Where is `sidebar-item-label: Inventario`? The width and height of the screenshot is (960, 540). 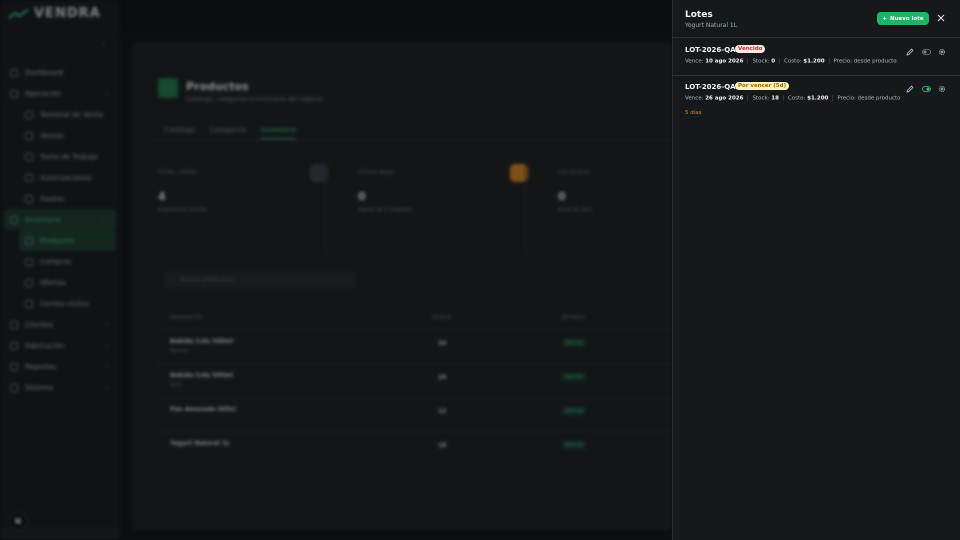
sidebar-item-label: Inventario is located at coordinates (43, 219).